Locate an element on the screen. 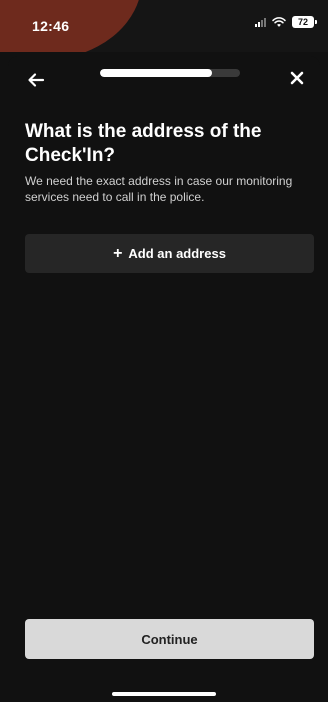 The image size is (328, 702). signal-icon is located at coordinates (260, 22).